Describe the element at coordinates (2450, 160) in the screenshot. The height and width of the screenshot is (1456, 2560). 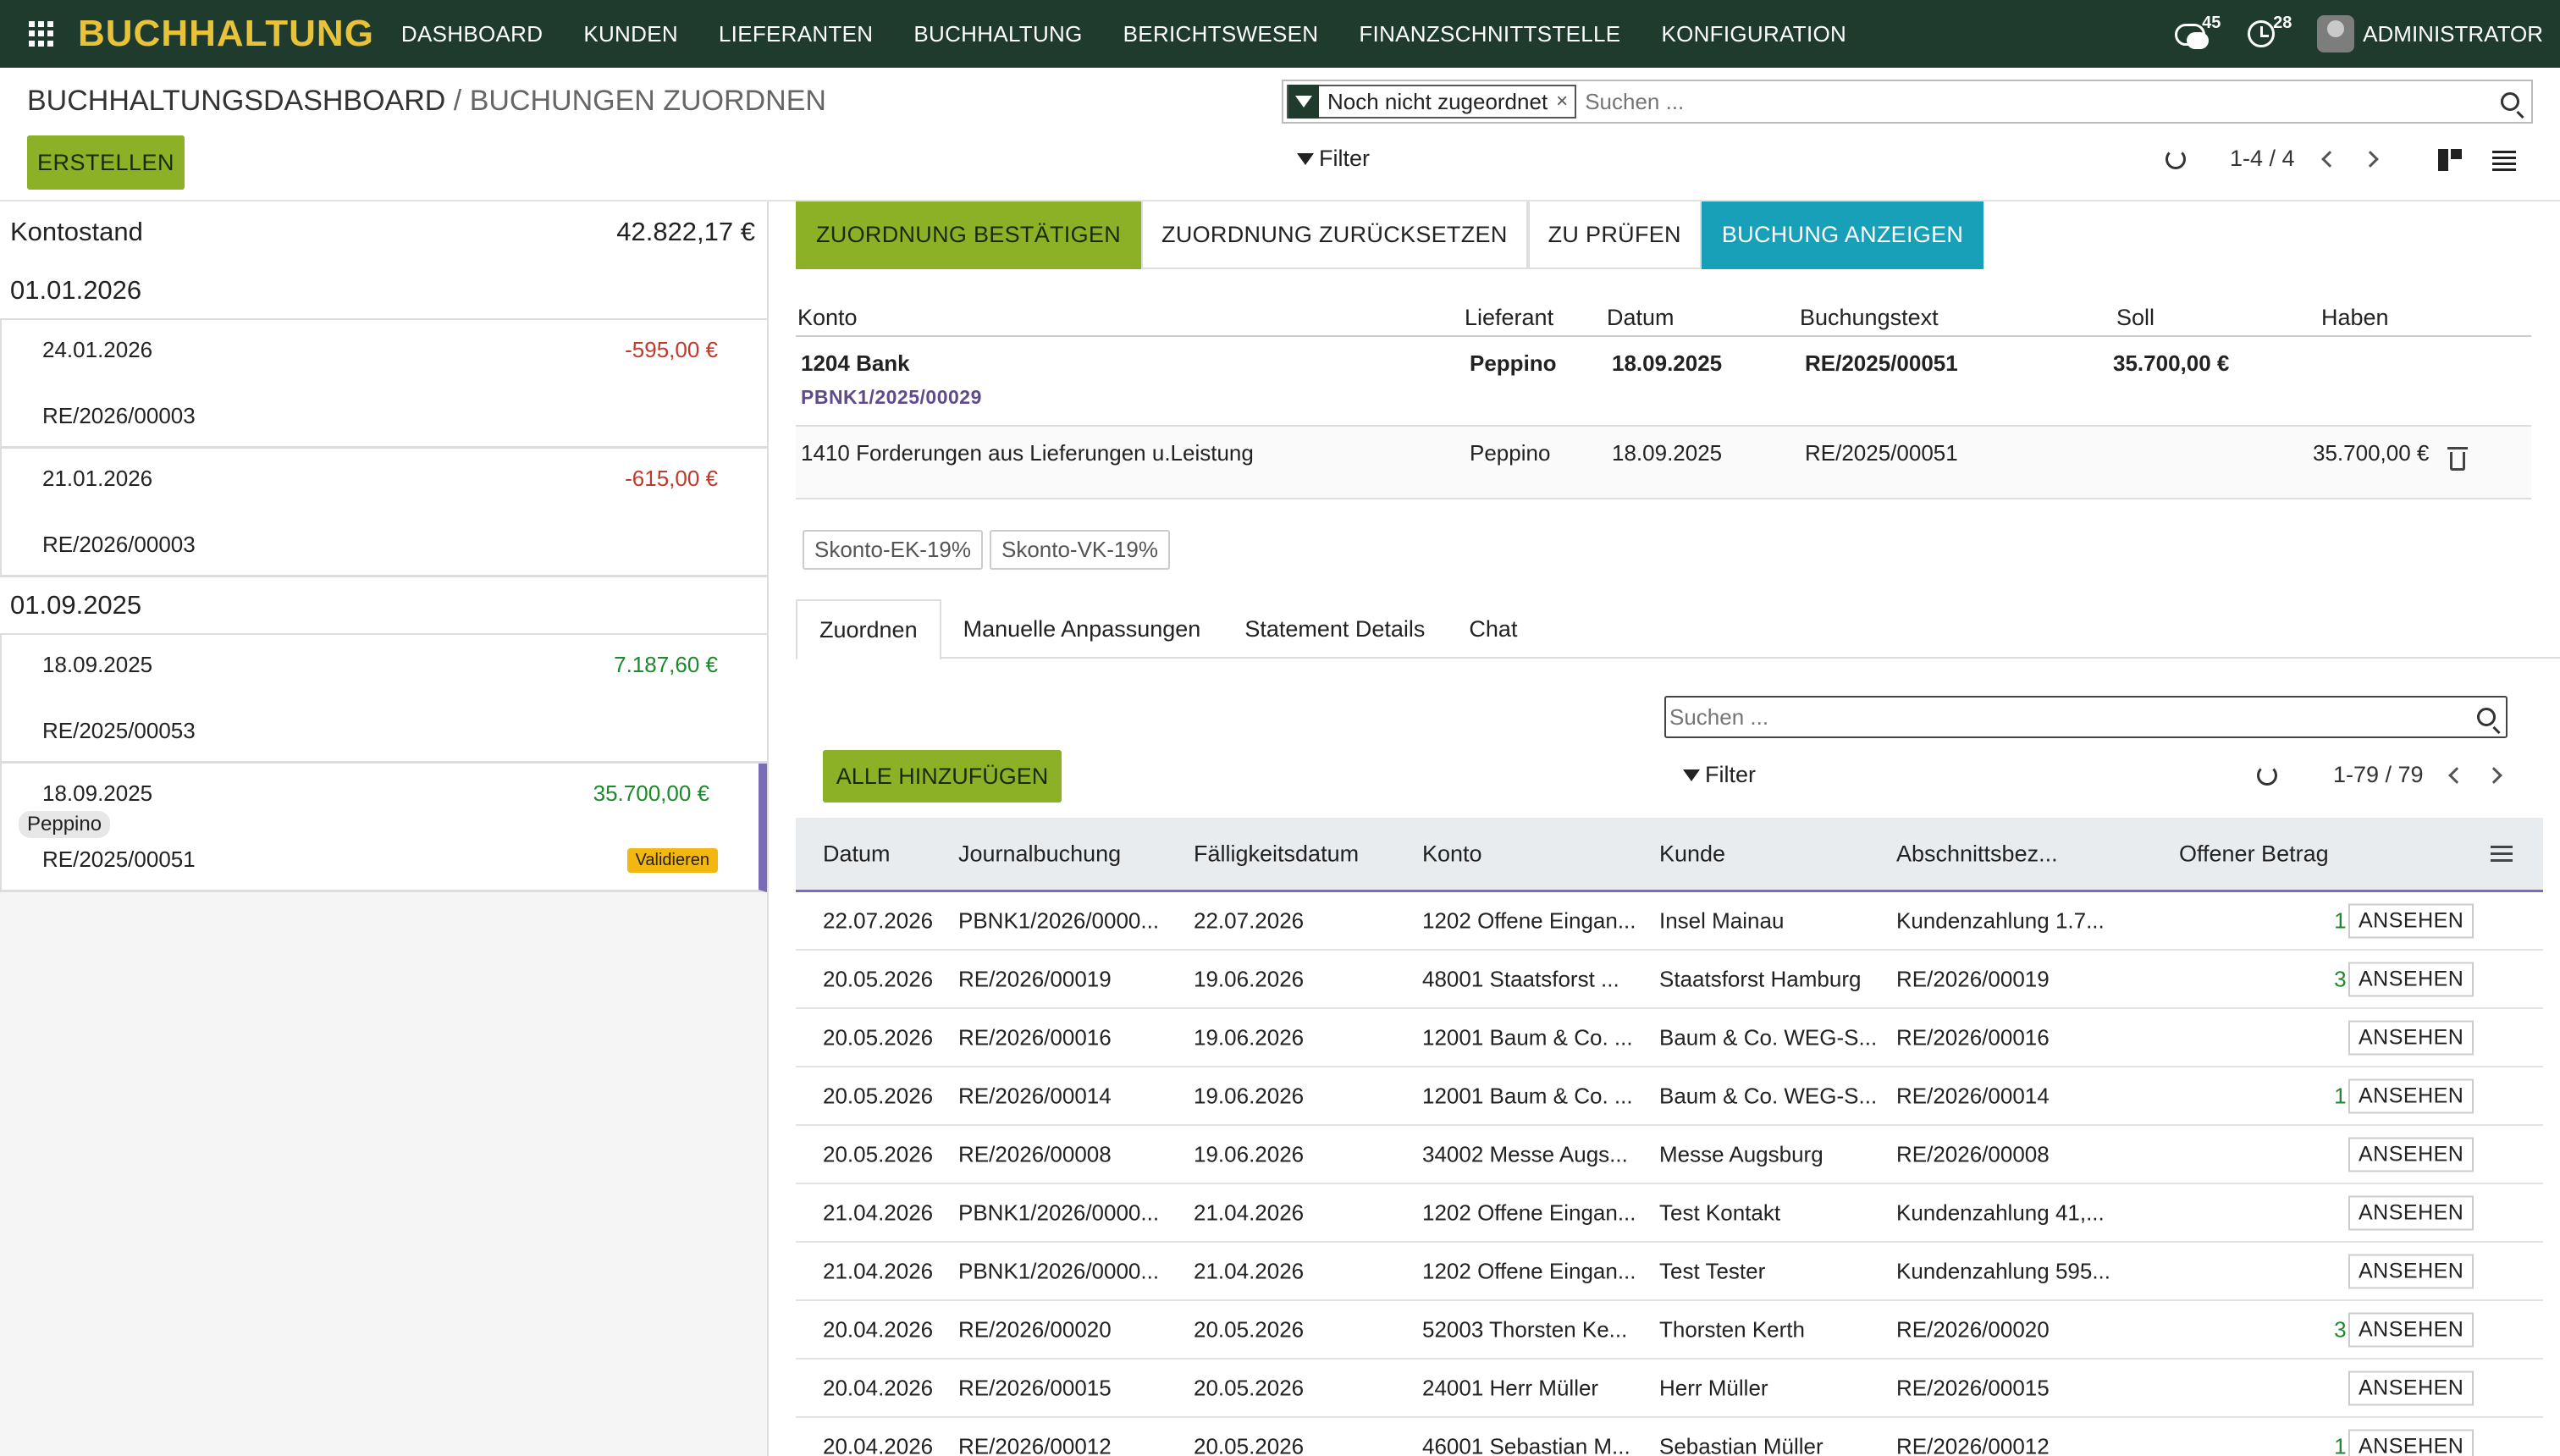
I see `kanban-view-icon` at that location.